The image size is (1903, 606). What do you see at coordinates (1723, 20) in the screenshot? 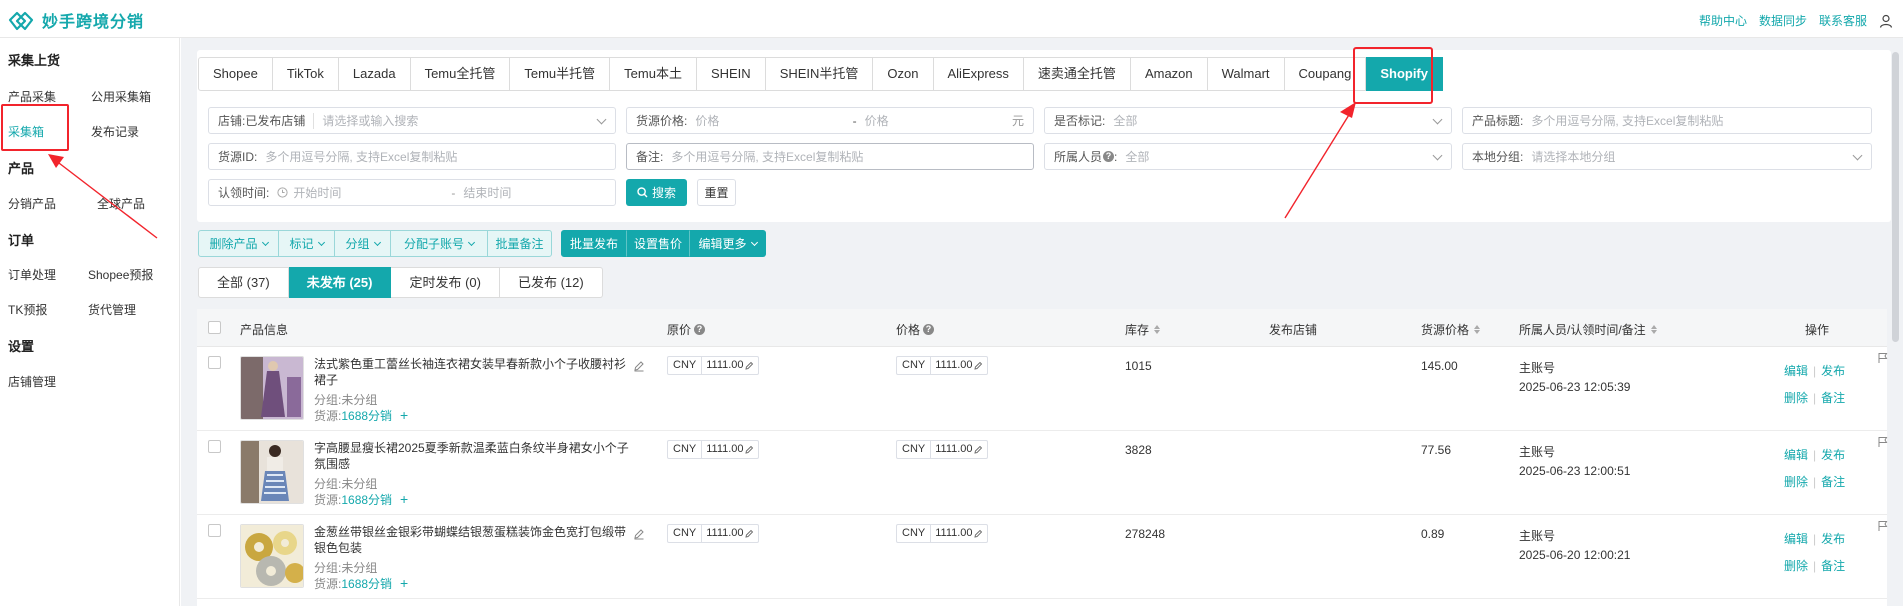
I see `help-center-link: 帮助中心` at bounding box center [1723, 20].